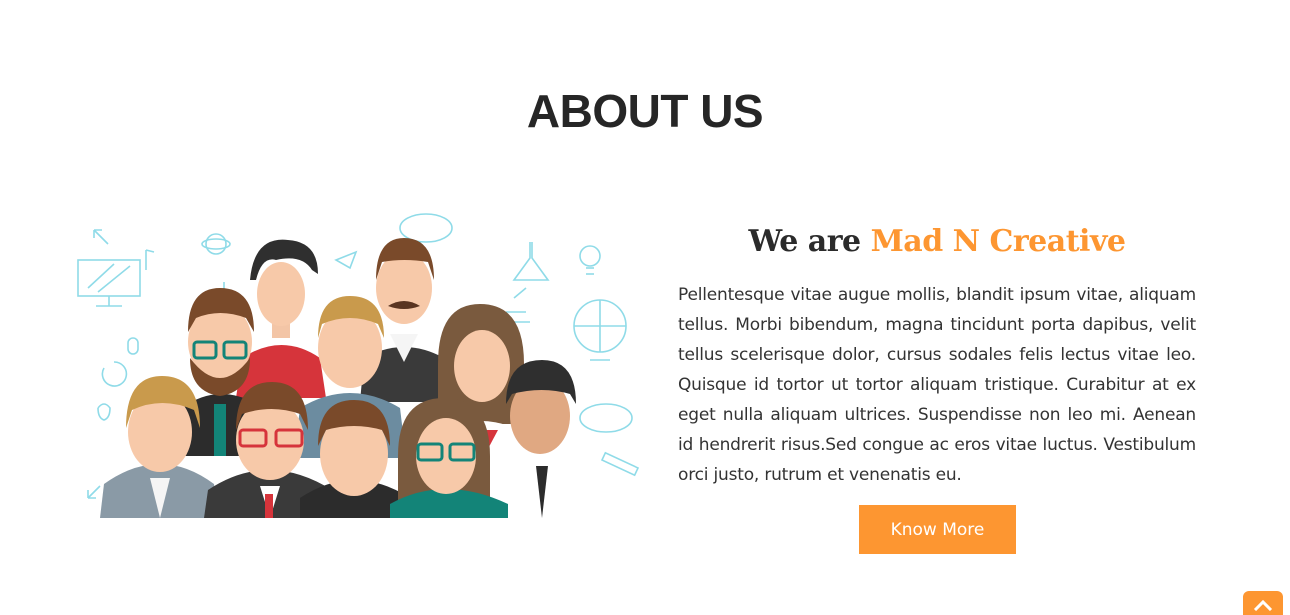 This screenshot has width=1290, height=615. Describe the element at coordinates (426, 228) in the screenshot. I see `cloud-icon` at that location.